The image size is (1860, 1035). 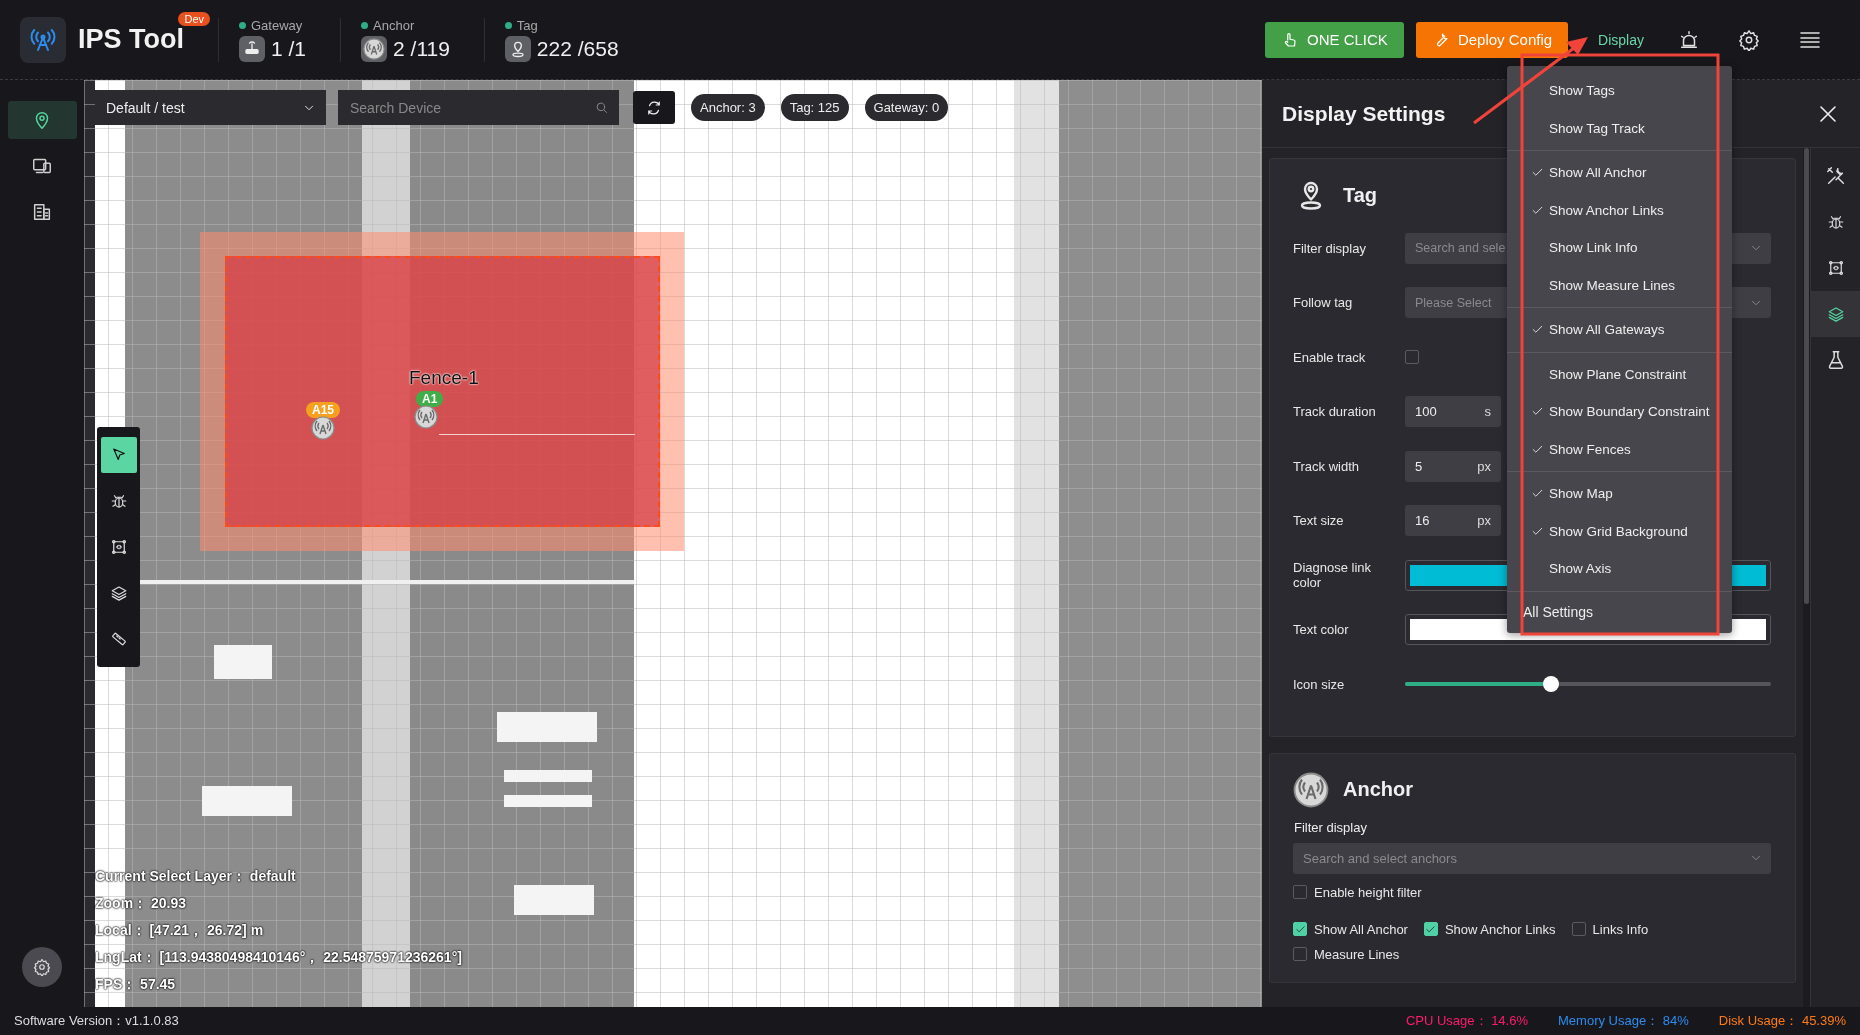 I want to click on count-chip: Anchor: 3, so click(x=728, y=107).